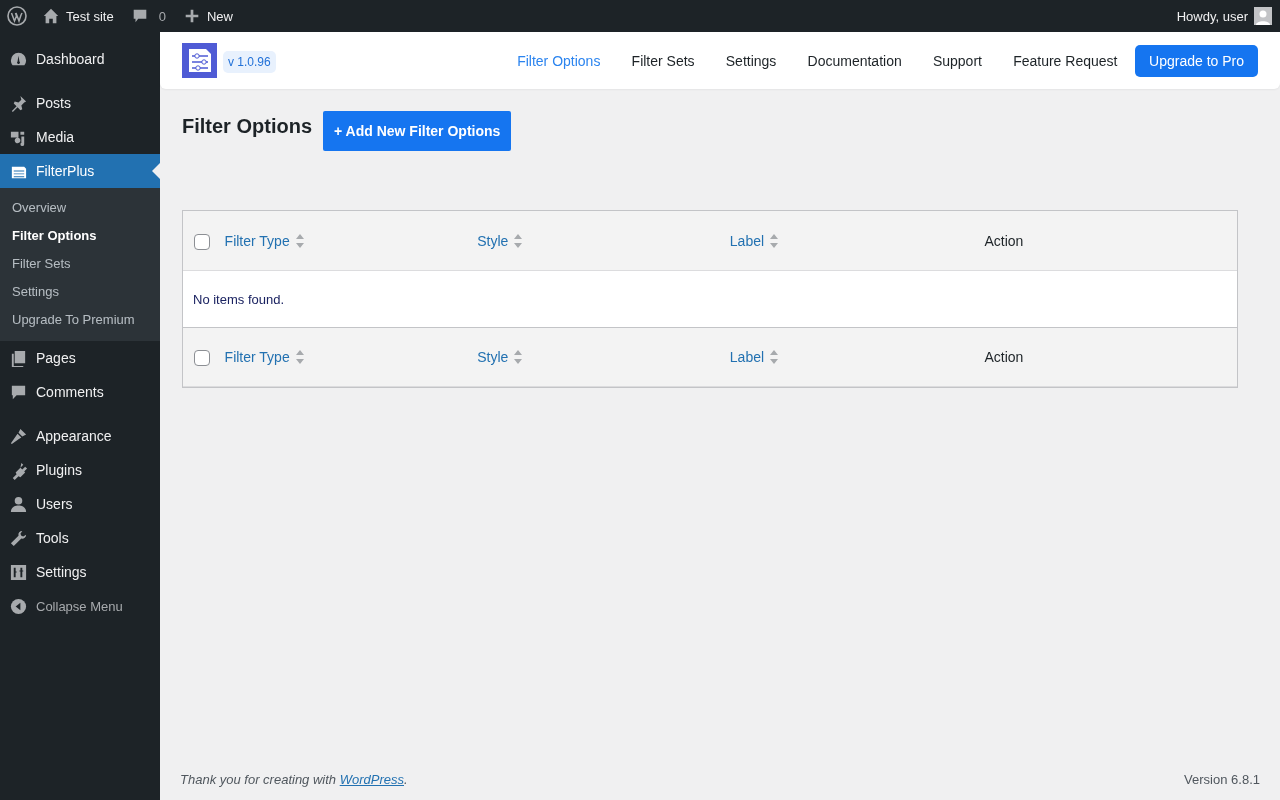 This screenshot has height=800, width=1280. What do you see at coordinates (80, 320) in the screenshot?
I see `submenu-item: Upgrade To Premium` at bounding box center [80, 320].